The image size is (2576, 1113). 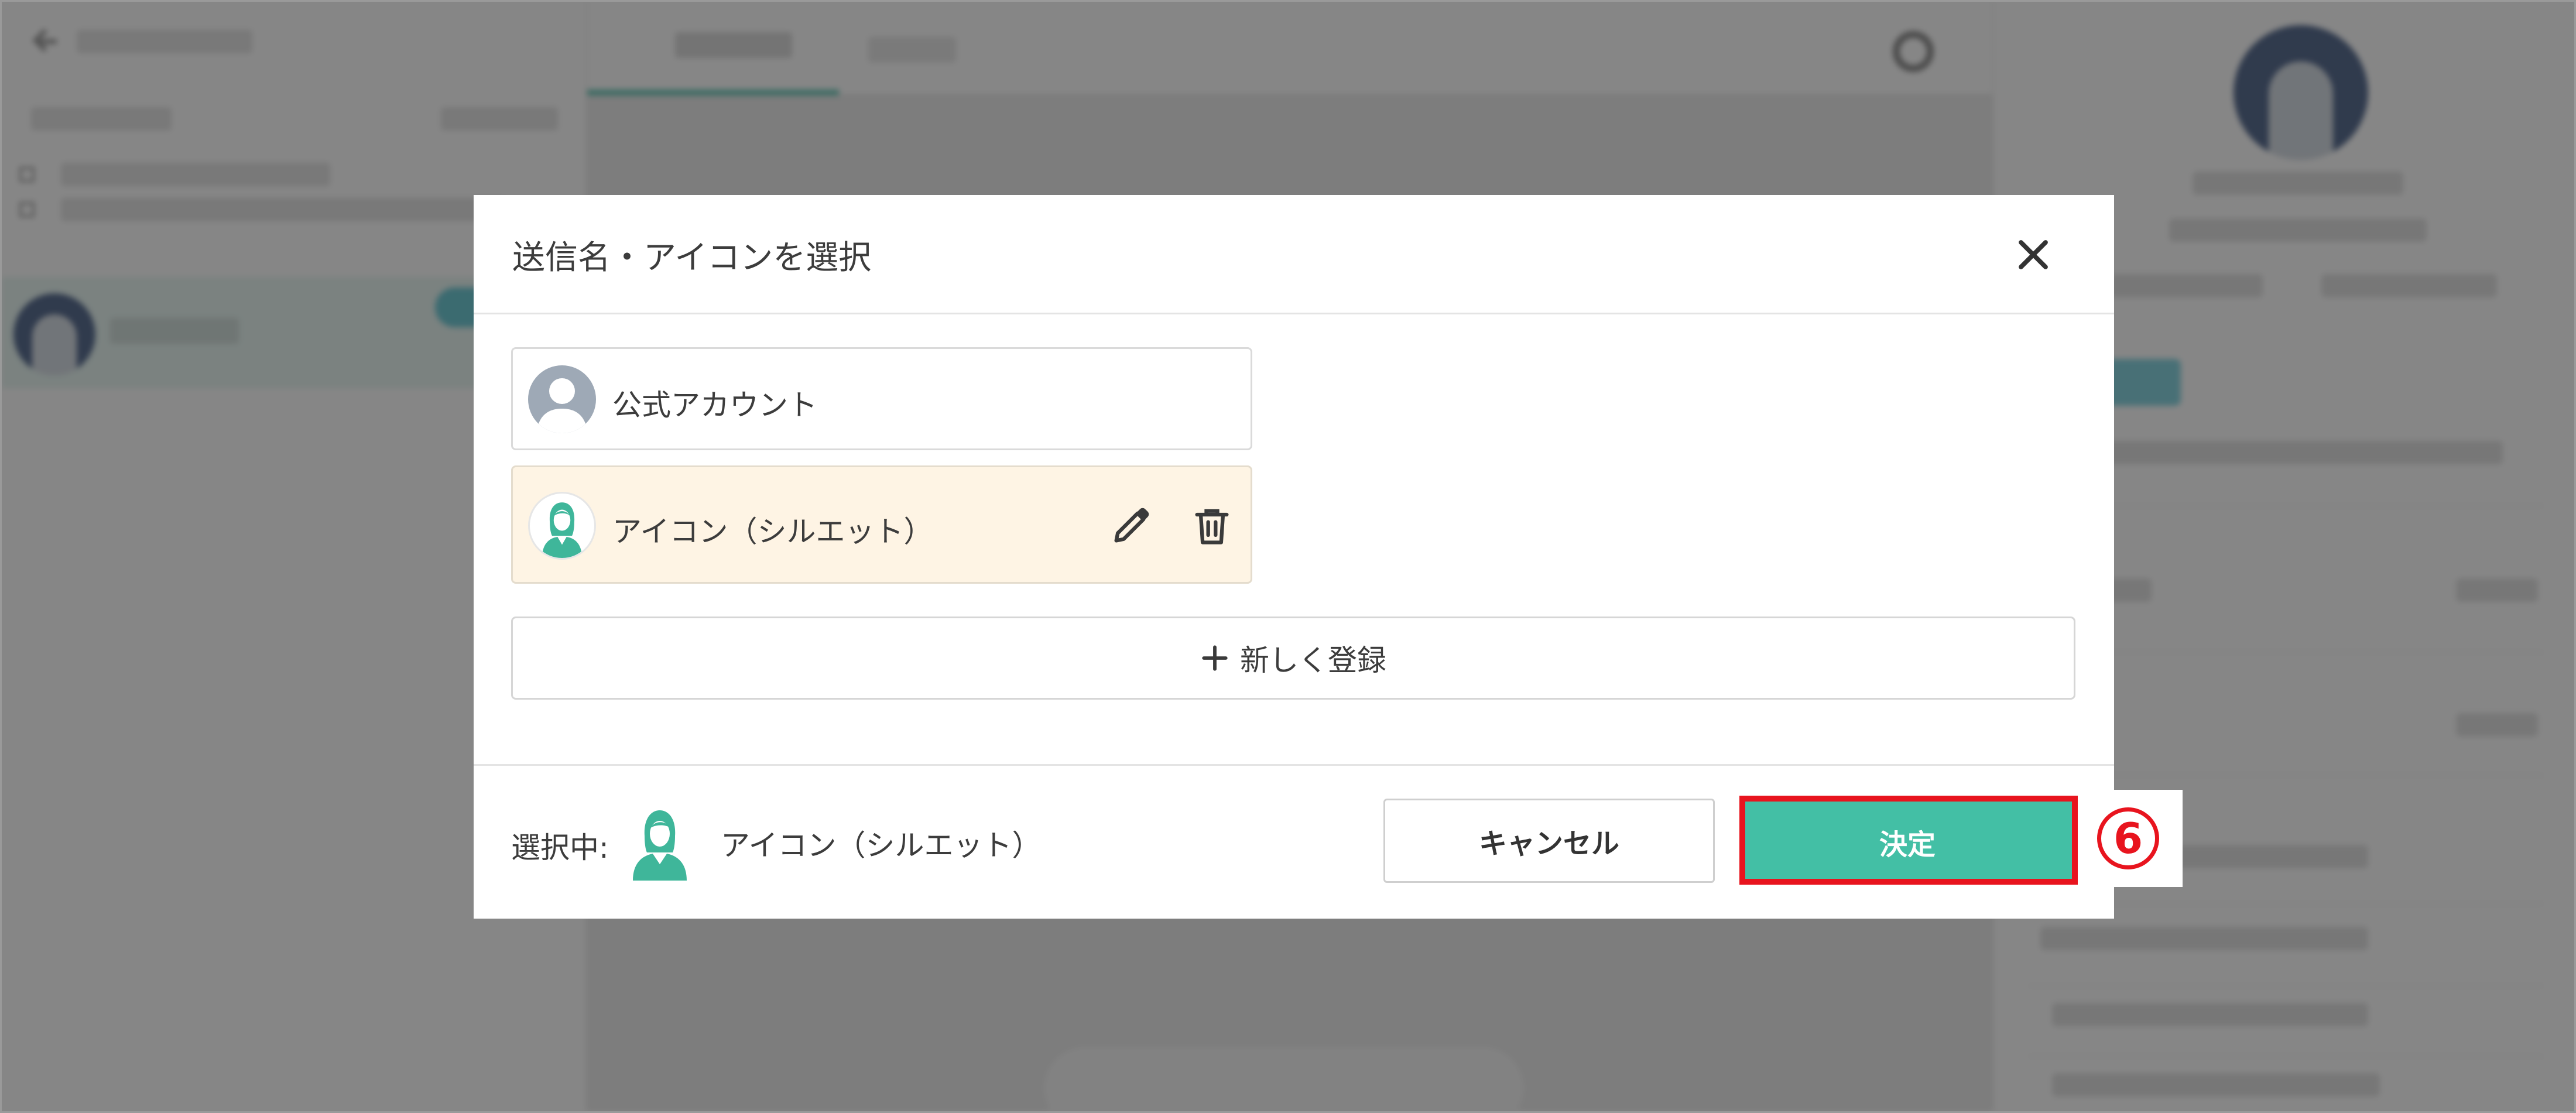 I want to click on confirm-highlight-frame, so click(x=1908, y=840).